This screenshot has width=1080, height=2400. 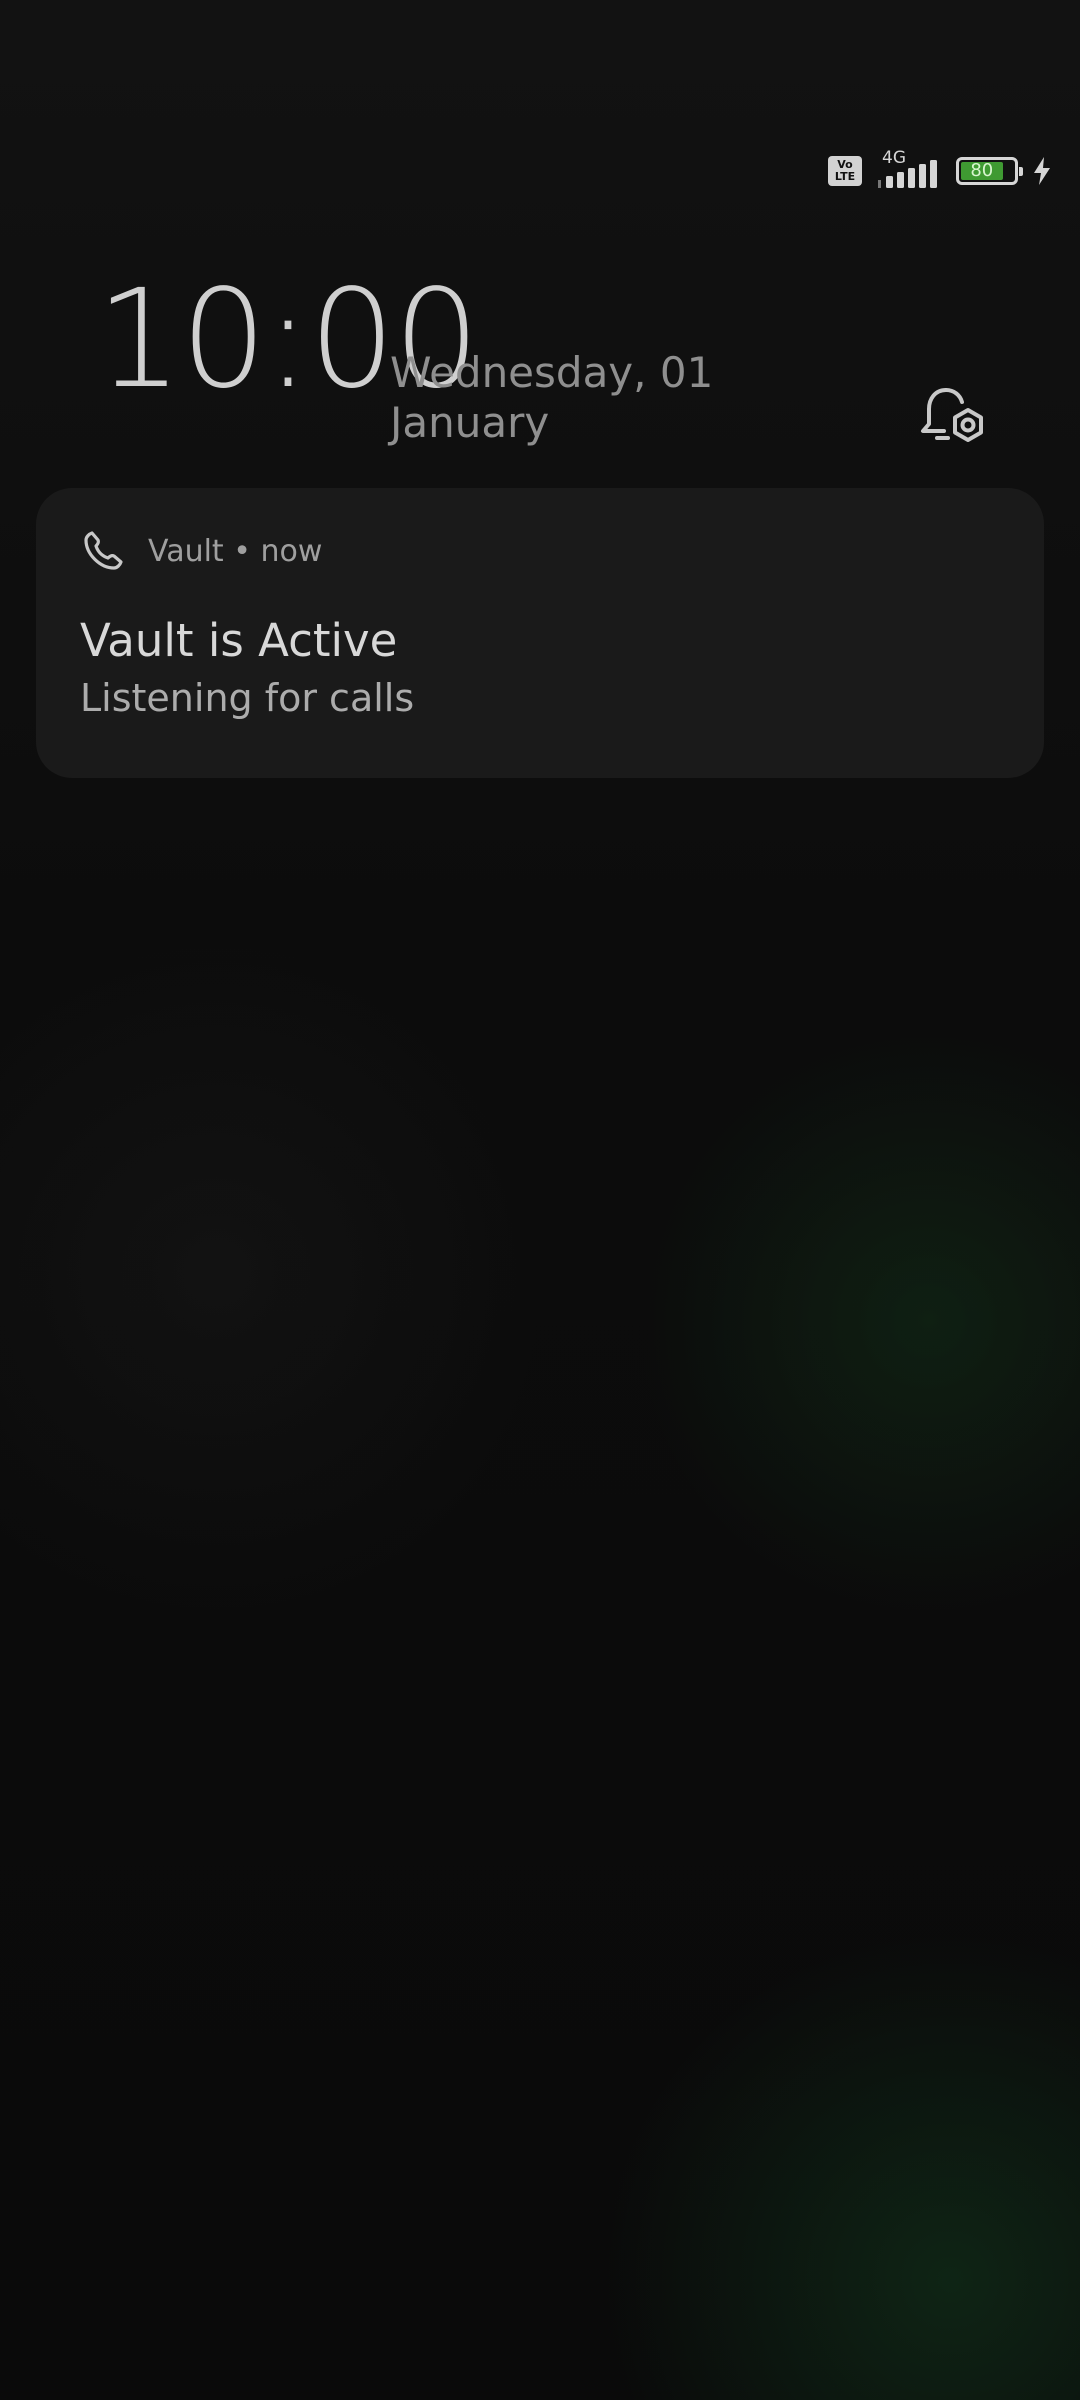 I want to click on date-line-1: Wednesday, 01, so click(x=552, y=372).